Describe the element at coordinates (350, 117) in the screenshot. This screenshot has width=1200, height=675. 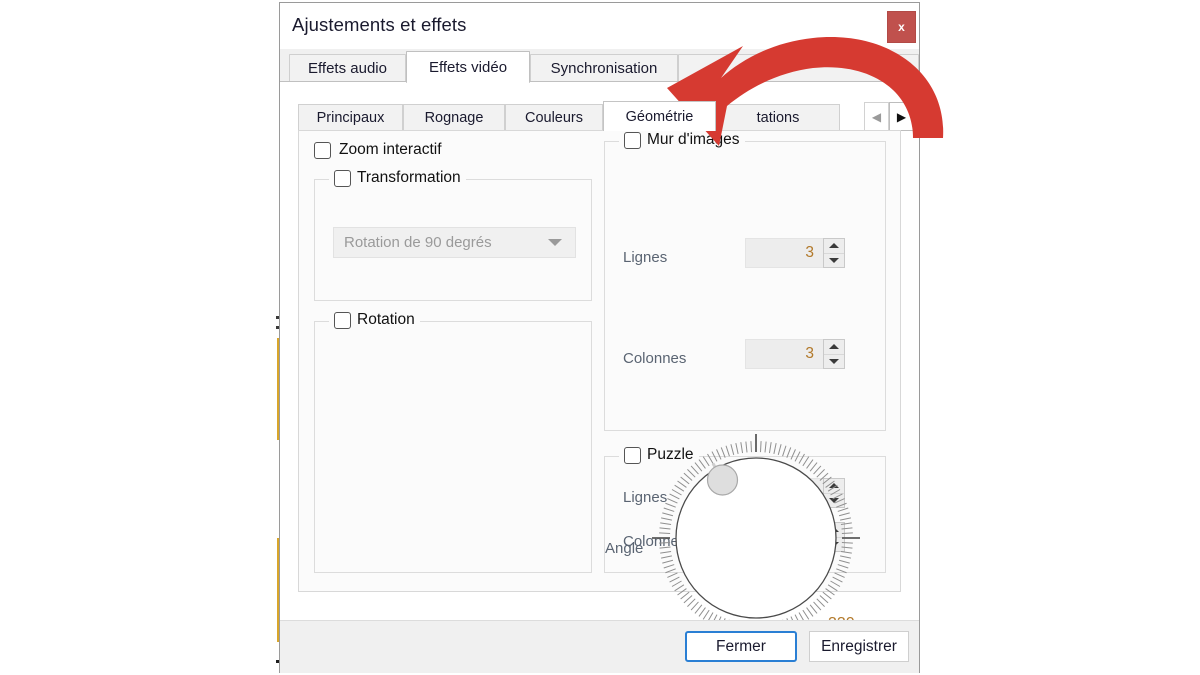
I see `tab-principaux: Principaux` at that location.